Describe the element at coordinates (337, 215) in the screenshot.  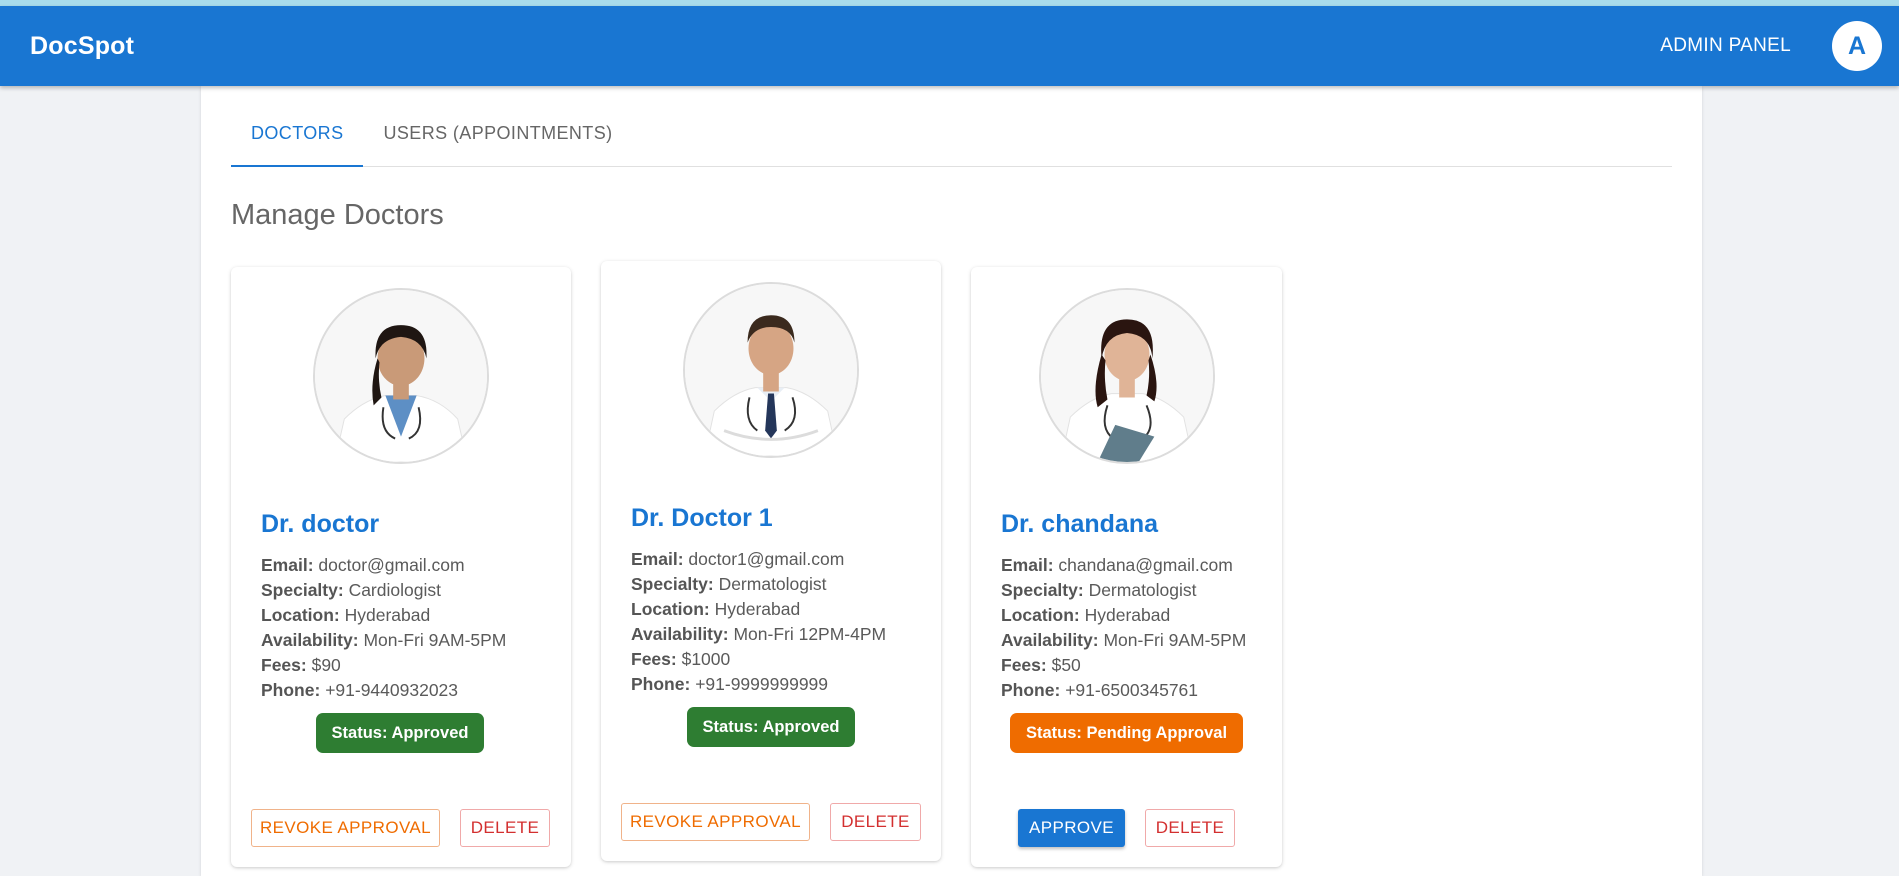
I see `page-title: Manage Doctors` at that location.